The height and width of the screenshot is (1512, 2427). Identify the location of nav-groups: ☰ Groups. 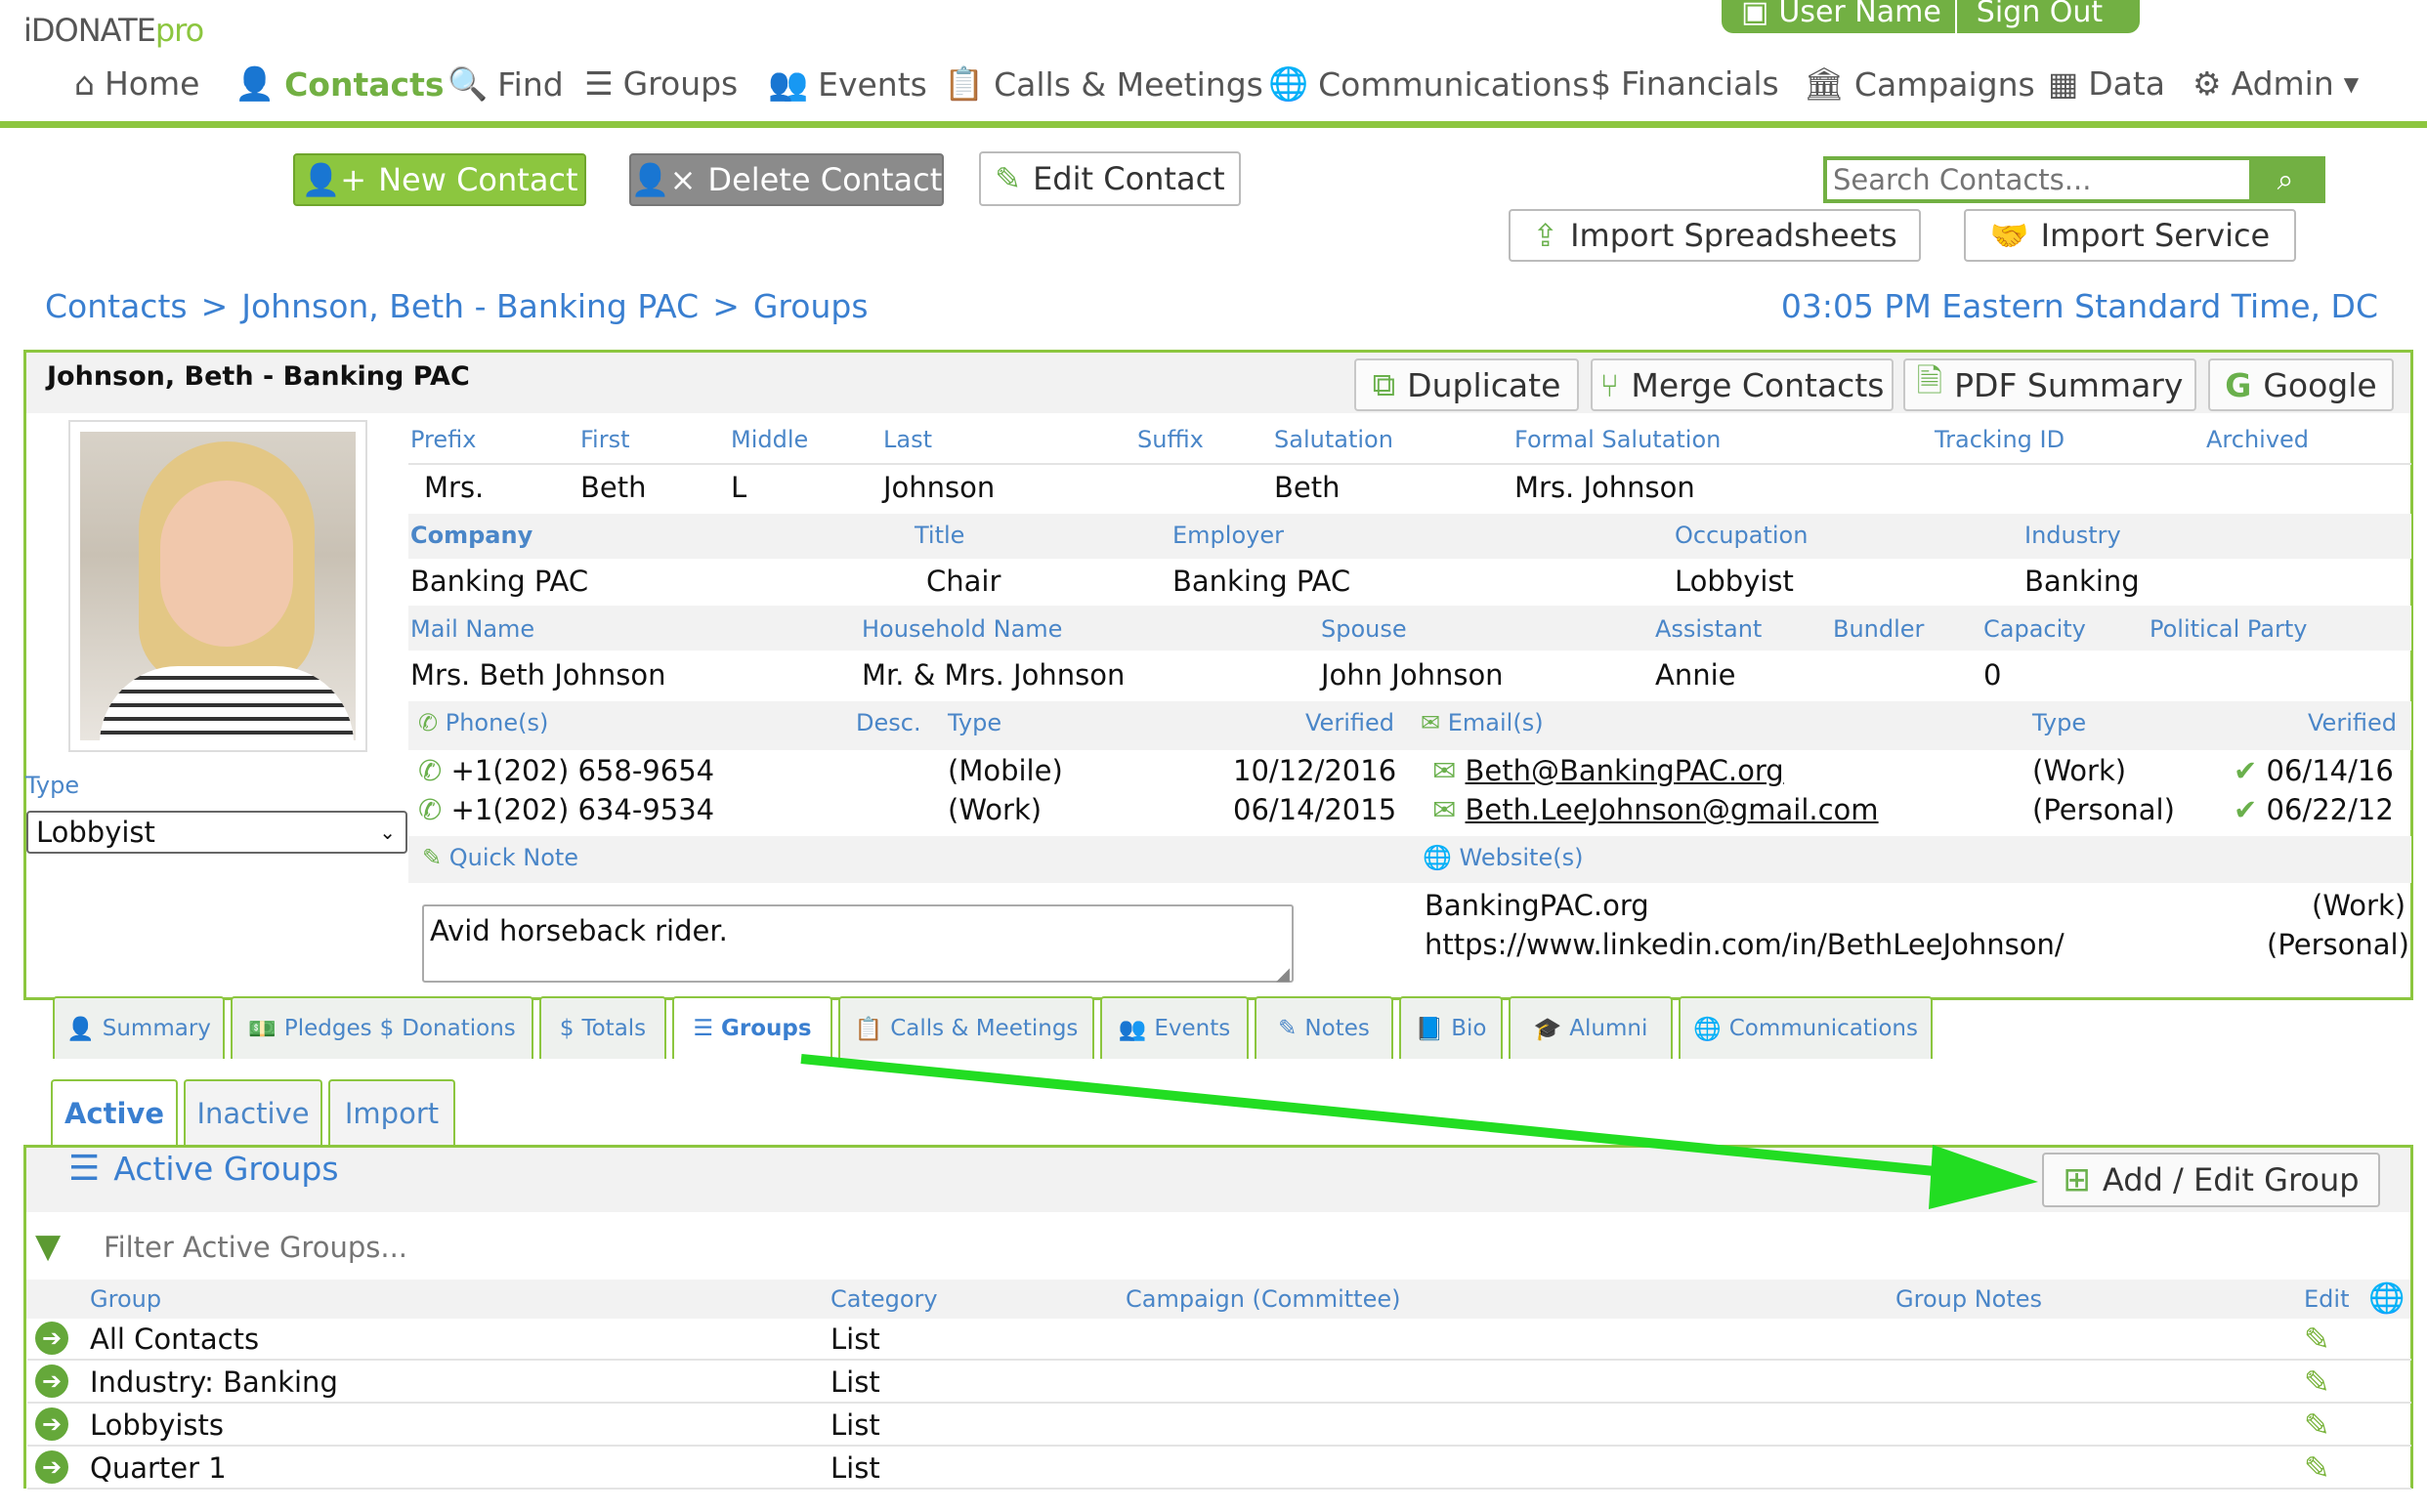
(661, 83).